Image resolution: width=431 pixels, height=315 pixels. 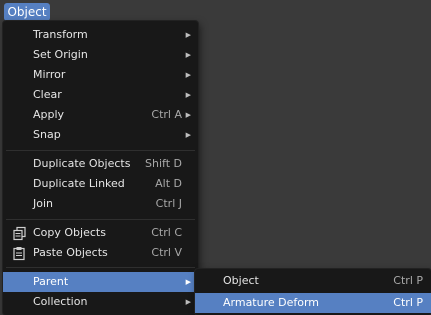 I want to click on menu-item-label: Mirror, so click(x=49, y=74).